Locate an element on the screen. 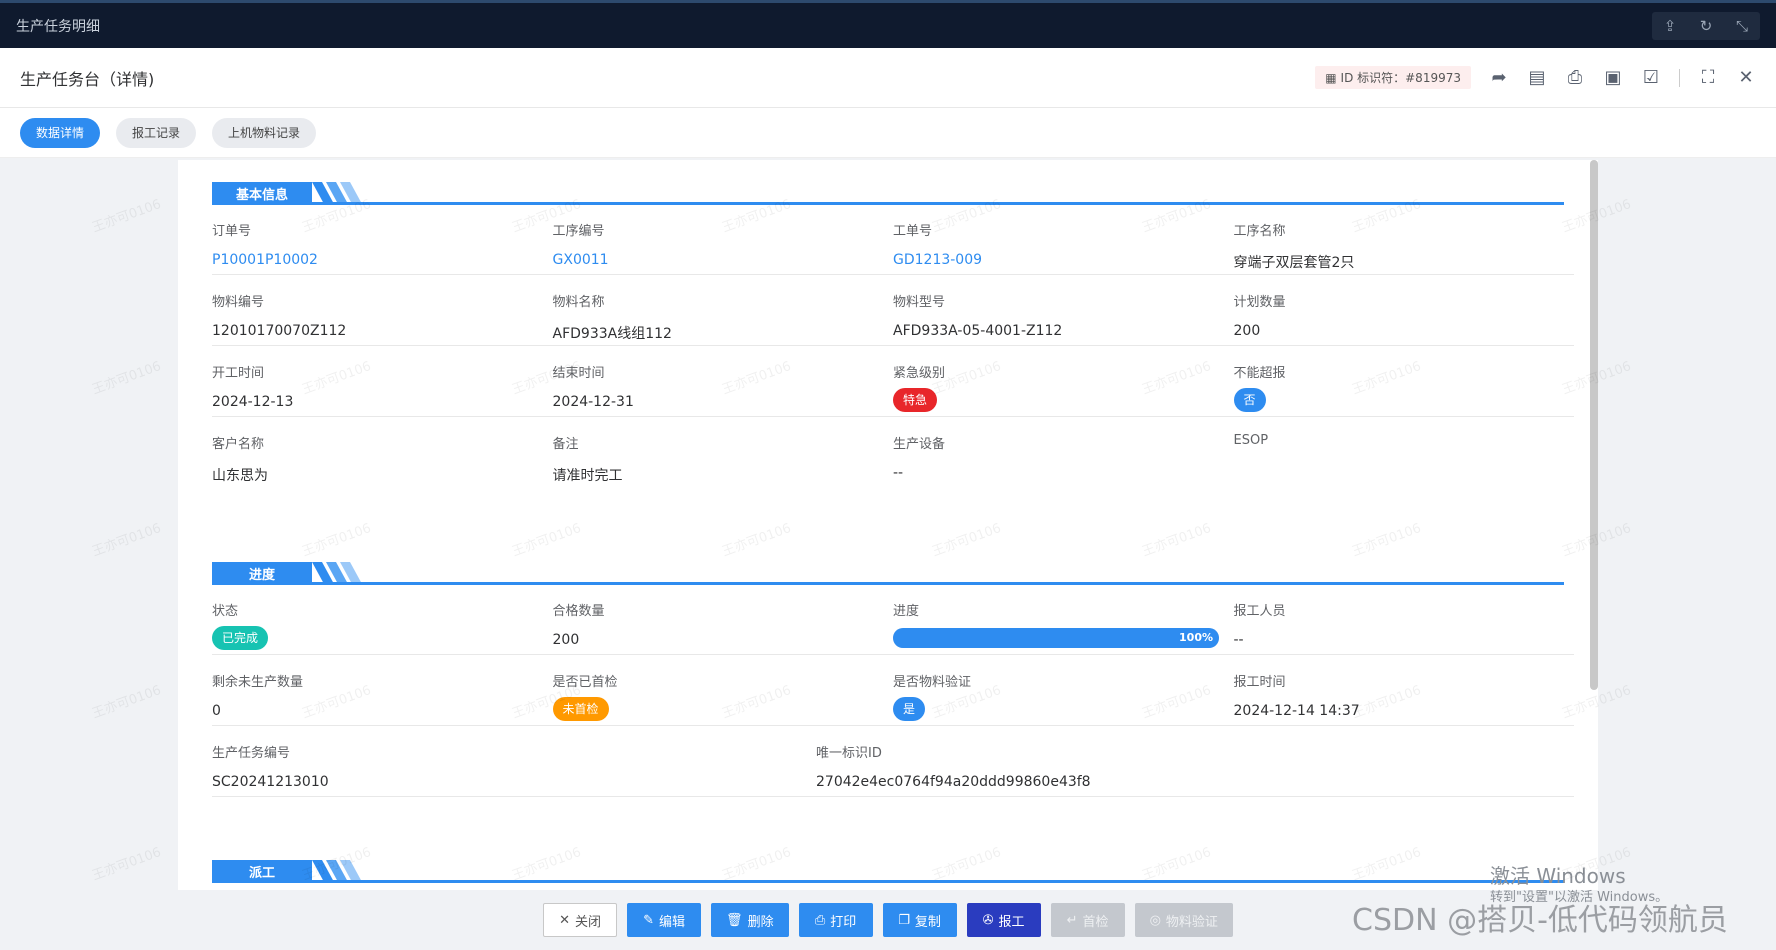  field-cell: 合格数量 200 is located at coordinates (723, 619).